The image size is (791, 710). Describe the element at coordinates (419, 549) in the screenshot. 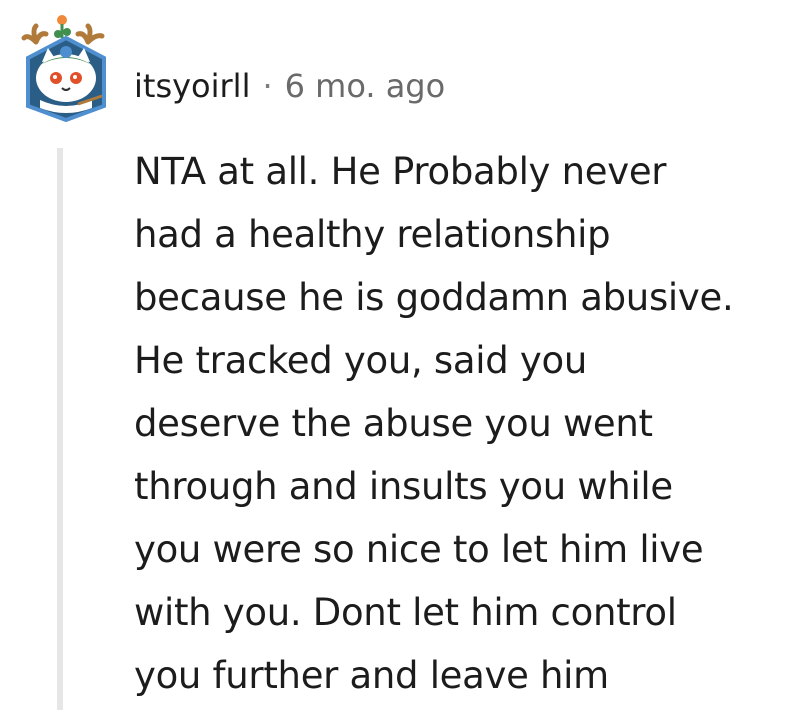

I see `comment-body-line: you were so nice to let him live` at that location.